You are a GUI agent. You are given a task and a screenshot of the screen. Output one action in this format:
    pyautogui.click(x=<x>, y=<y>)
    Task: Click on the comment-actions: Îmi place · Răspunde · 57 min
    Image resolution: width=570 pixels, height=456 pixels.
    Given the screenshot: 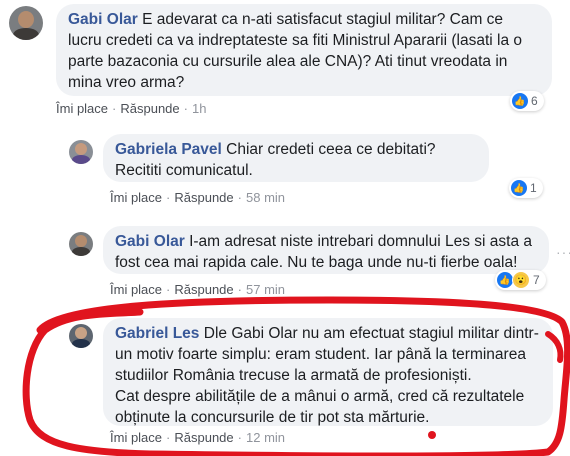 What is the action you would take?
    pyautogui.click(x=198, y=289)
    